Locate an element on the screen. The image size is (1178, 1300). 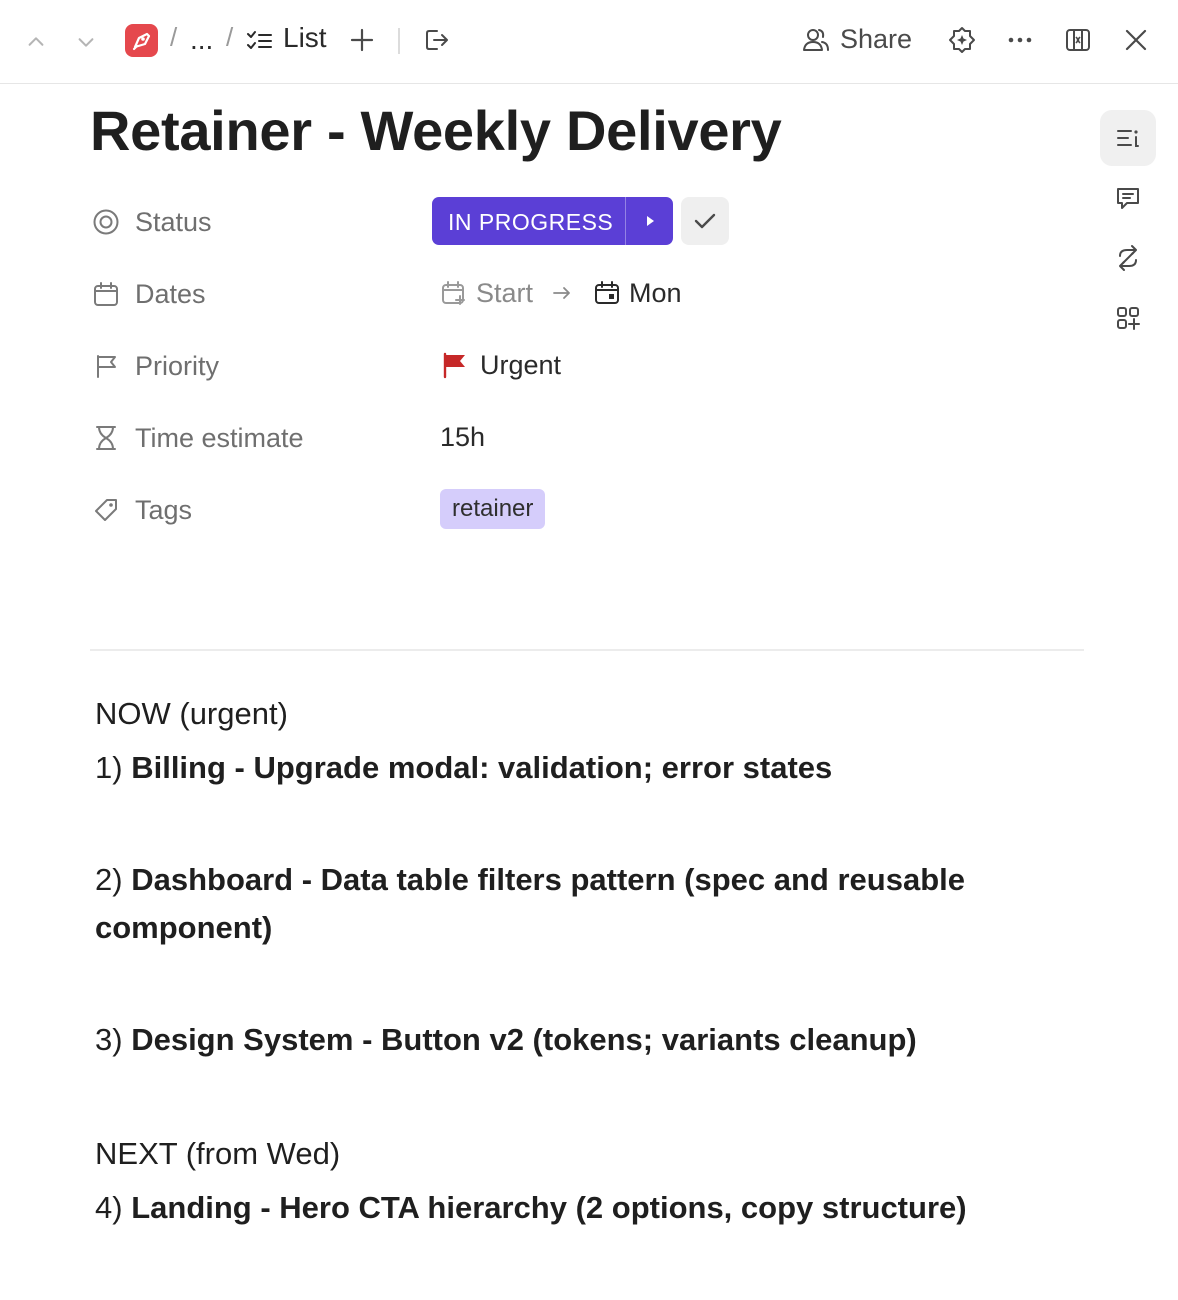
comment-icon is located at coordinates (1128, 198).